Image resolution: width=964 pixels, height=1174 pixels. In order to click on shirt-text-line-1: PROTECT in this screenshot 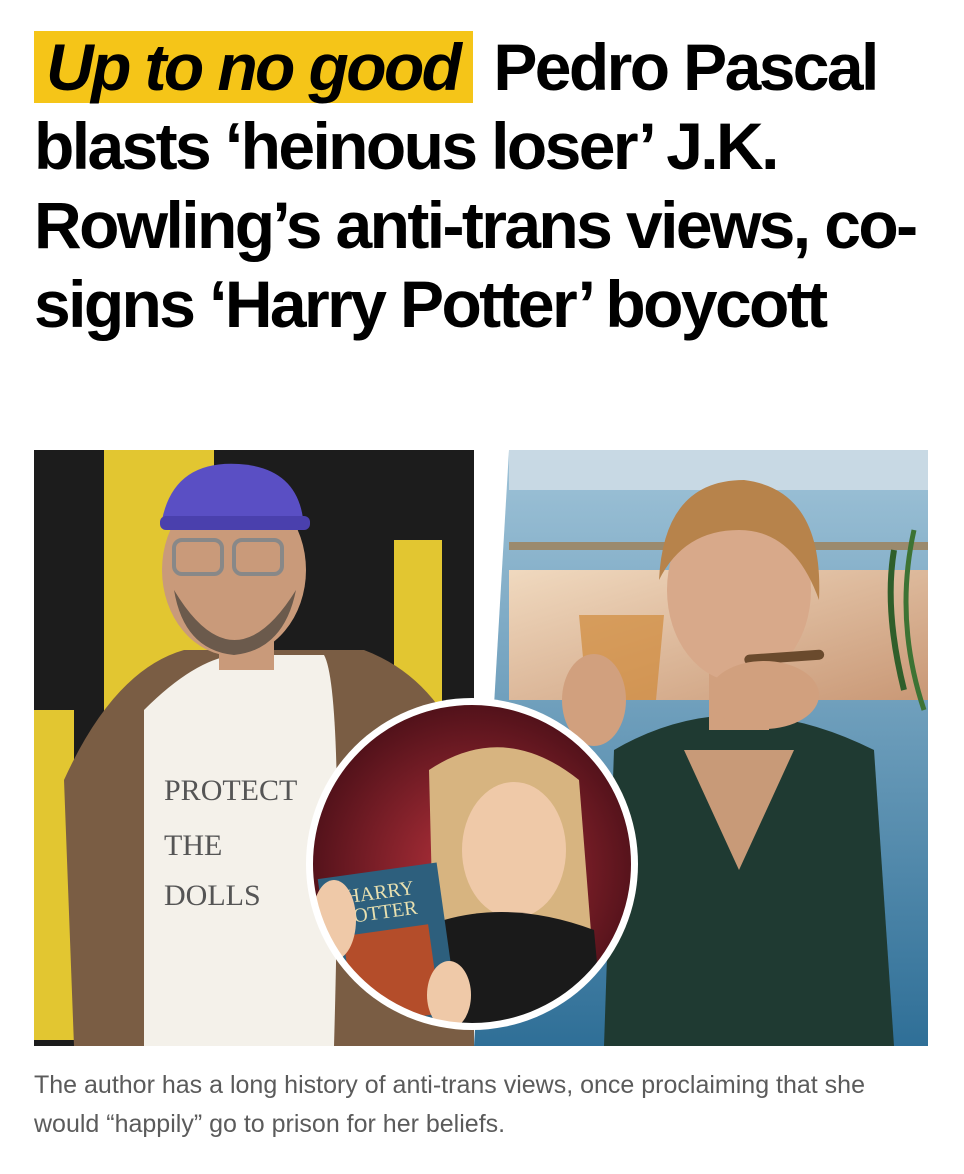, I will do `click(230, 790)`.